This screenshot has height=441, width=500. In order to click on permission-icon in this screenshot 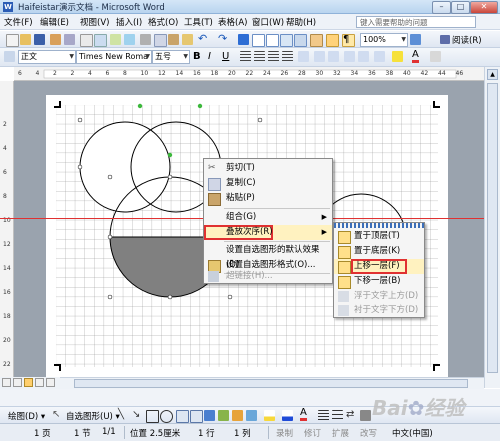, I will do `click(55, 39)`.